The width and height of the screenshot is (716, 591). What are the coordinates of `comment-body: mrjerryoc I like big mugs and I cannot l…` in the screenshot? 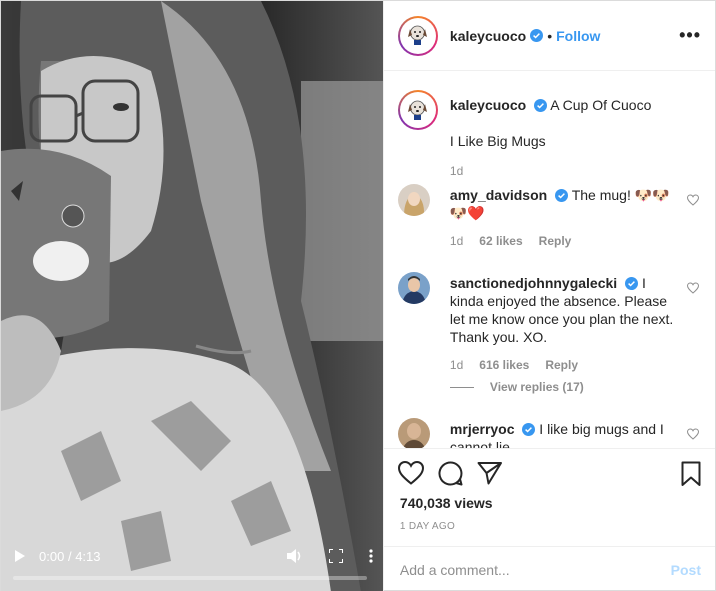 It's located at (564, 434).